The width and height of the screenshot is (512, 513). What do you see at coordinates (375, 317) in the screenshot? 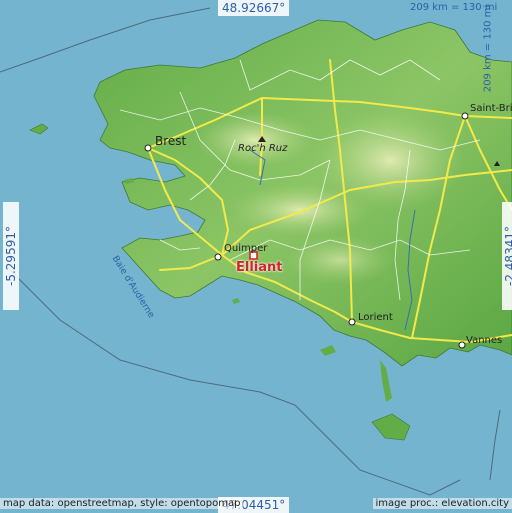
I see `label-lorient: Lorient` at bounding box center [375, 317].